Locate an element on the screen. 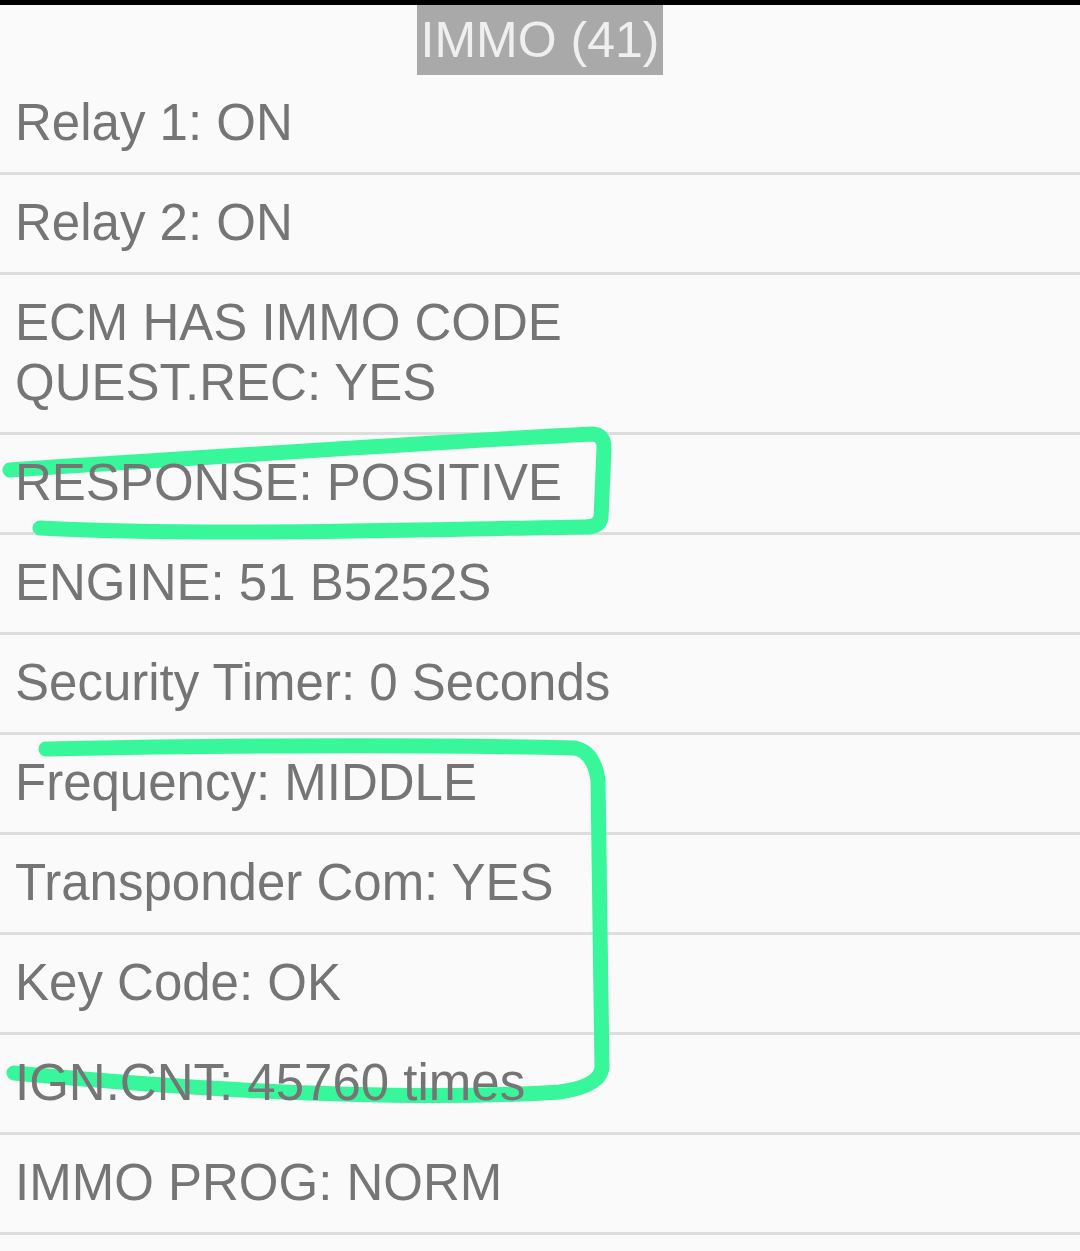 This screenshot has height=1251, width=1080. info-line: Security Timer: 0 Seconds is located at coordinates (313, 683).